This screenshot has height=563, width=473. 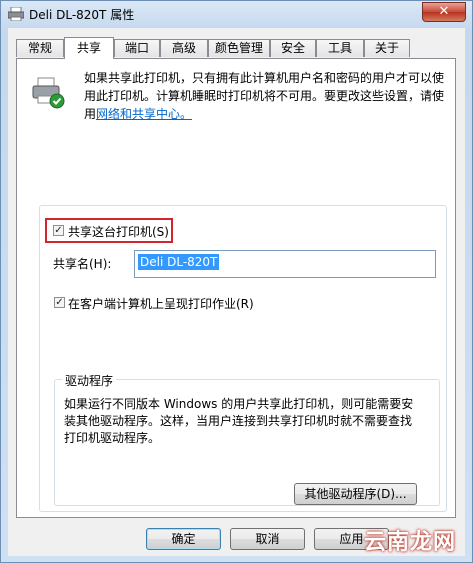 I want to click on render-jobs-label: 在客户端计算机上呈现打印作业(R), so click(x=161, y=303).